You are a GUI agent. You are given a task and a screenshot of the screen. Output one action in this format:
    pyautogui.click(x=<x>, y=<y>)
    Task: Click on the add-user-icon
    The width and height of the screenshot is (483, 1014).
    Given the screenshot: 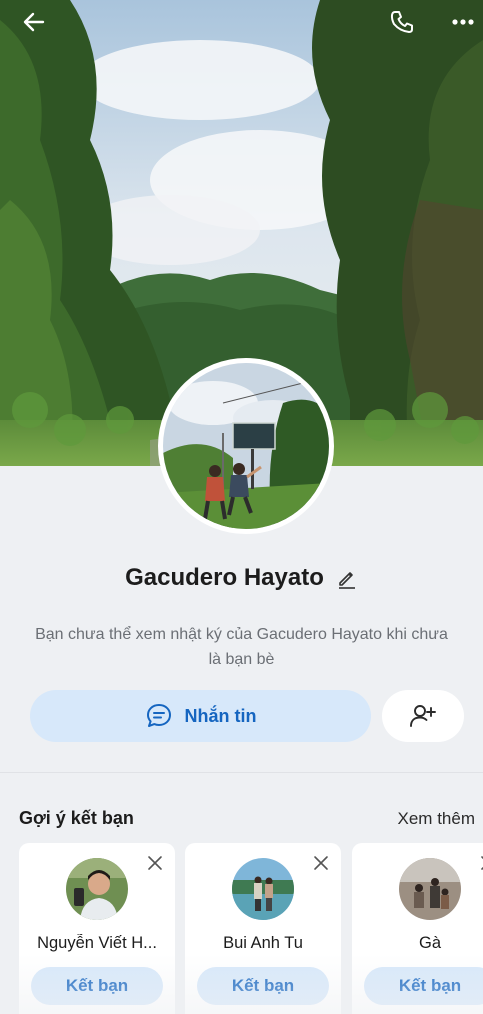 What is the action you would take?
    pyautogui.click(x=423, y=716)
    